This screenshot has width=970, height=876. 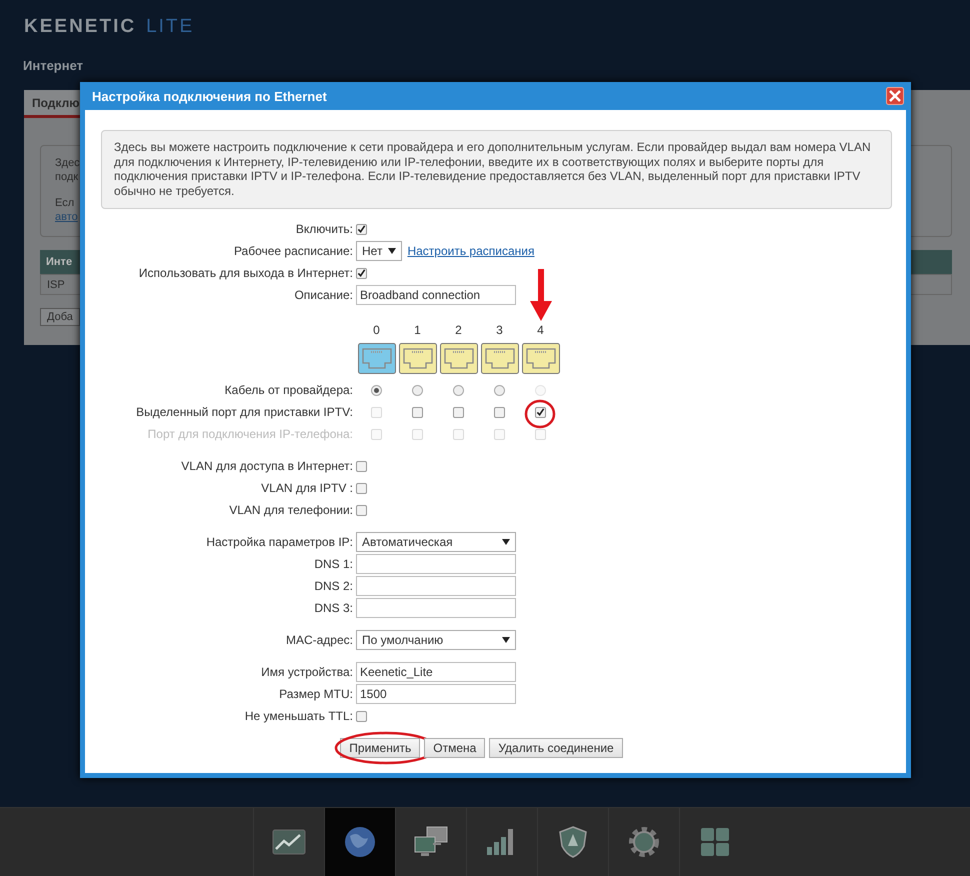 What do you see at coordinates (436, 694) in the screenshot?
I see `input-field: 1500` at bounding box center [436, 694].